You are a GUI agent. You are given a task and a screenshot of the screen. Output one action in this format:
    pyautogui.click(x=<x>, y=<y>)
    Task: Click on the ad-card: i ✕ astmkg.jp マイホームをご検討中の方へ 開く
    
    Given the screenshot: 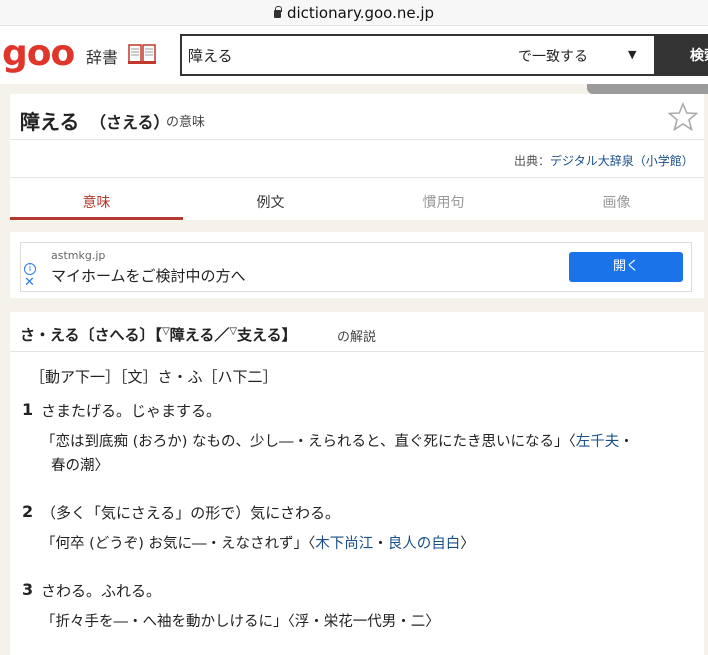 What is the action you would take?
    pyautogui.click(x=357, y=265)
    